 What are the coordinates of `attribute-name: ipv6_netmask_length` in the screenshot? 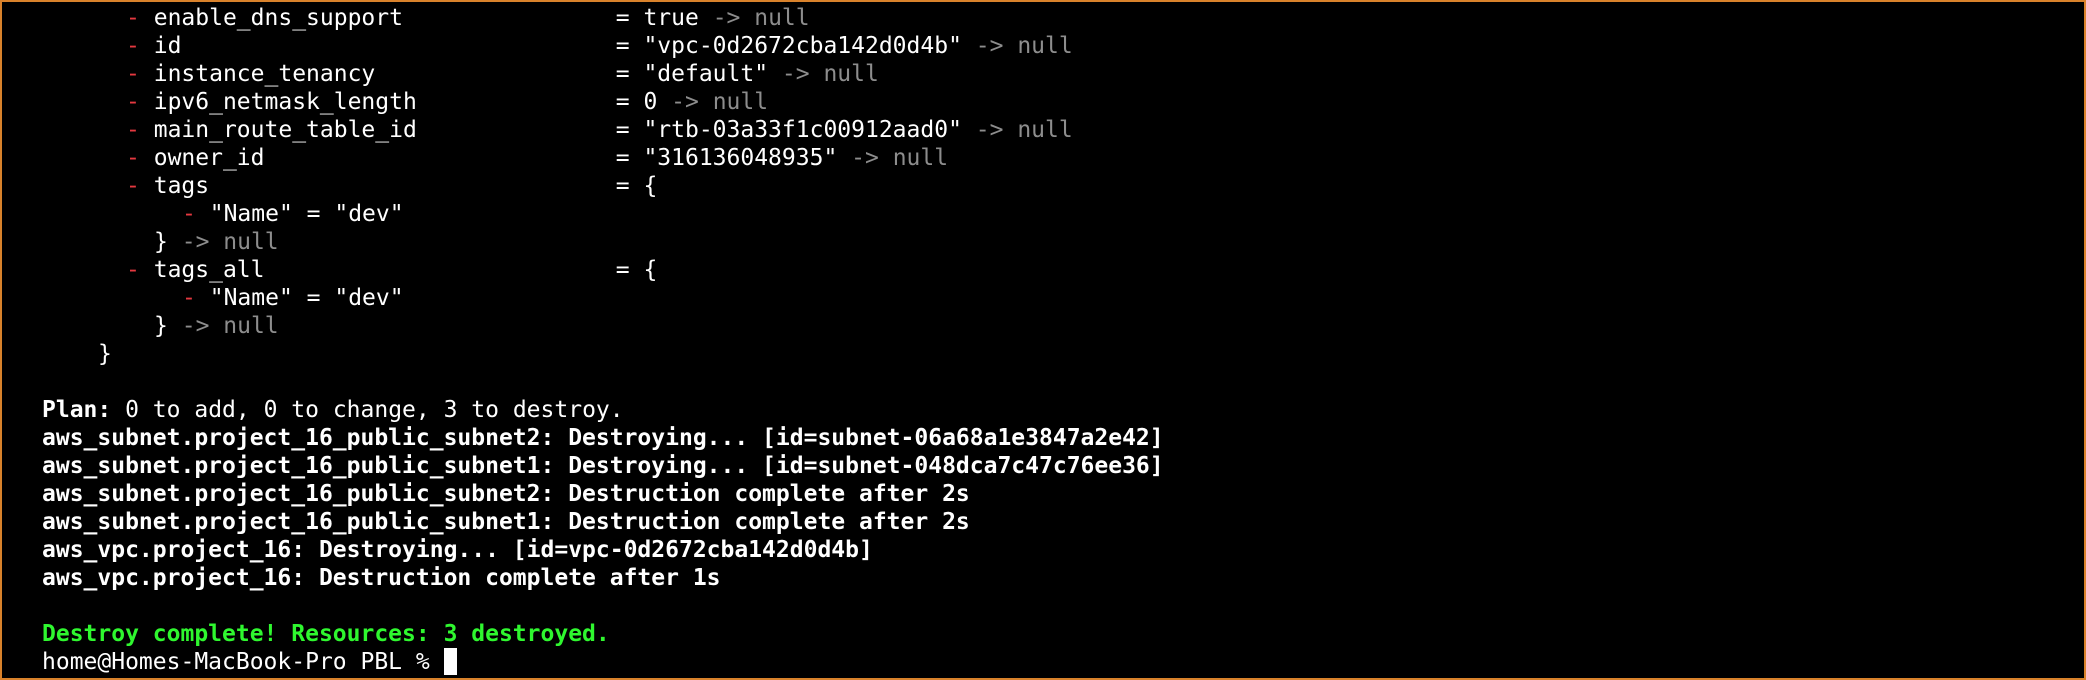 It's located at (285, 102).